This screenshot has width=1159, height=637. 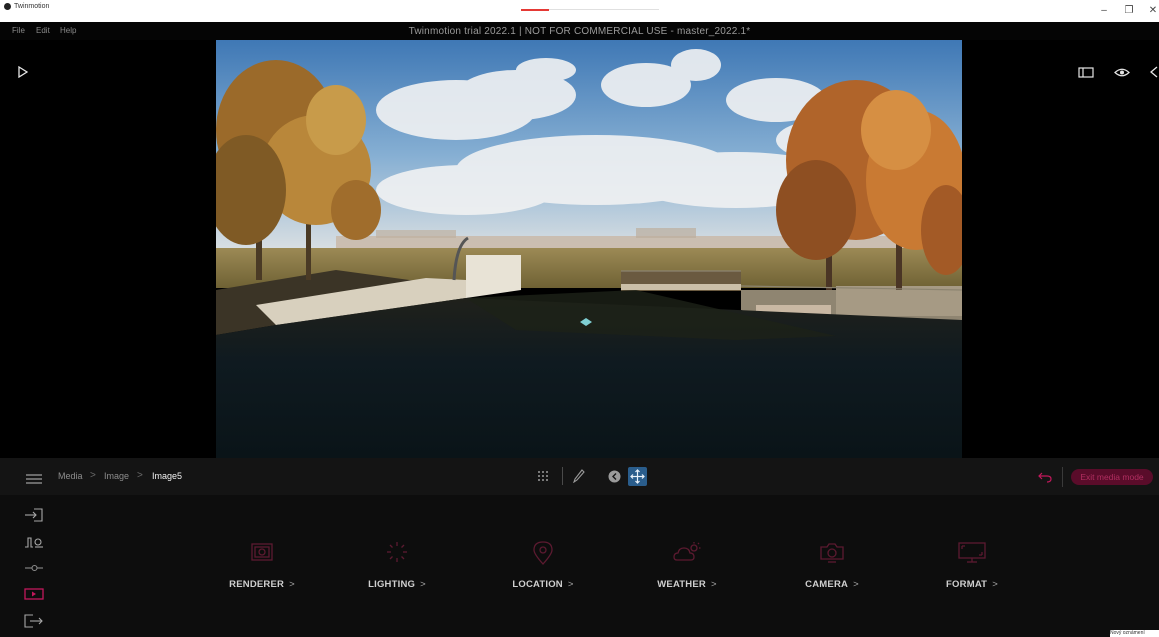 I want to click on menu-edit: Edit, so click(x=43, y=30).